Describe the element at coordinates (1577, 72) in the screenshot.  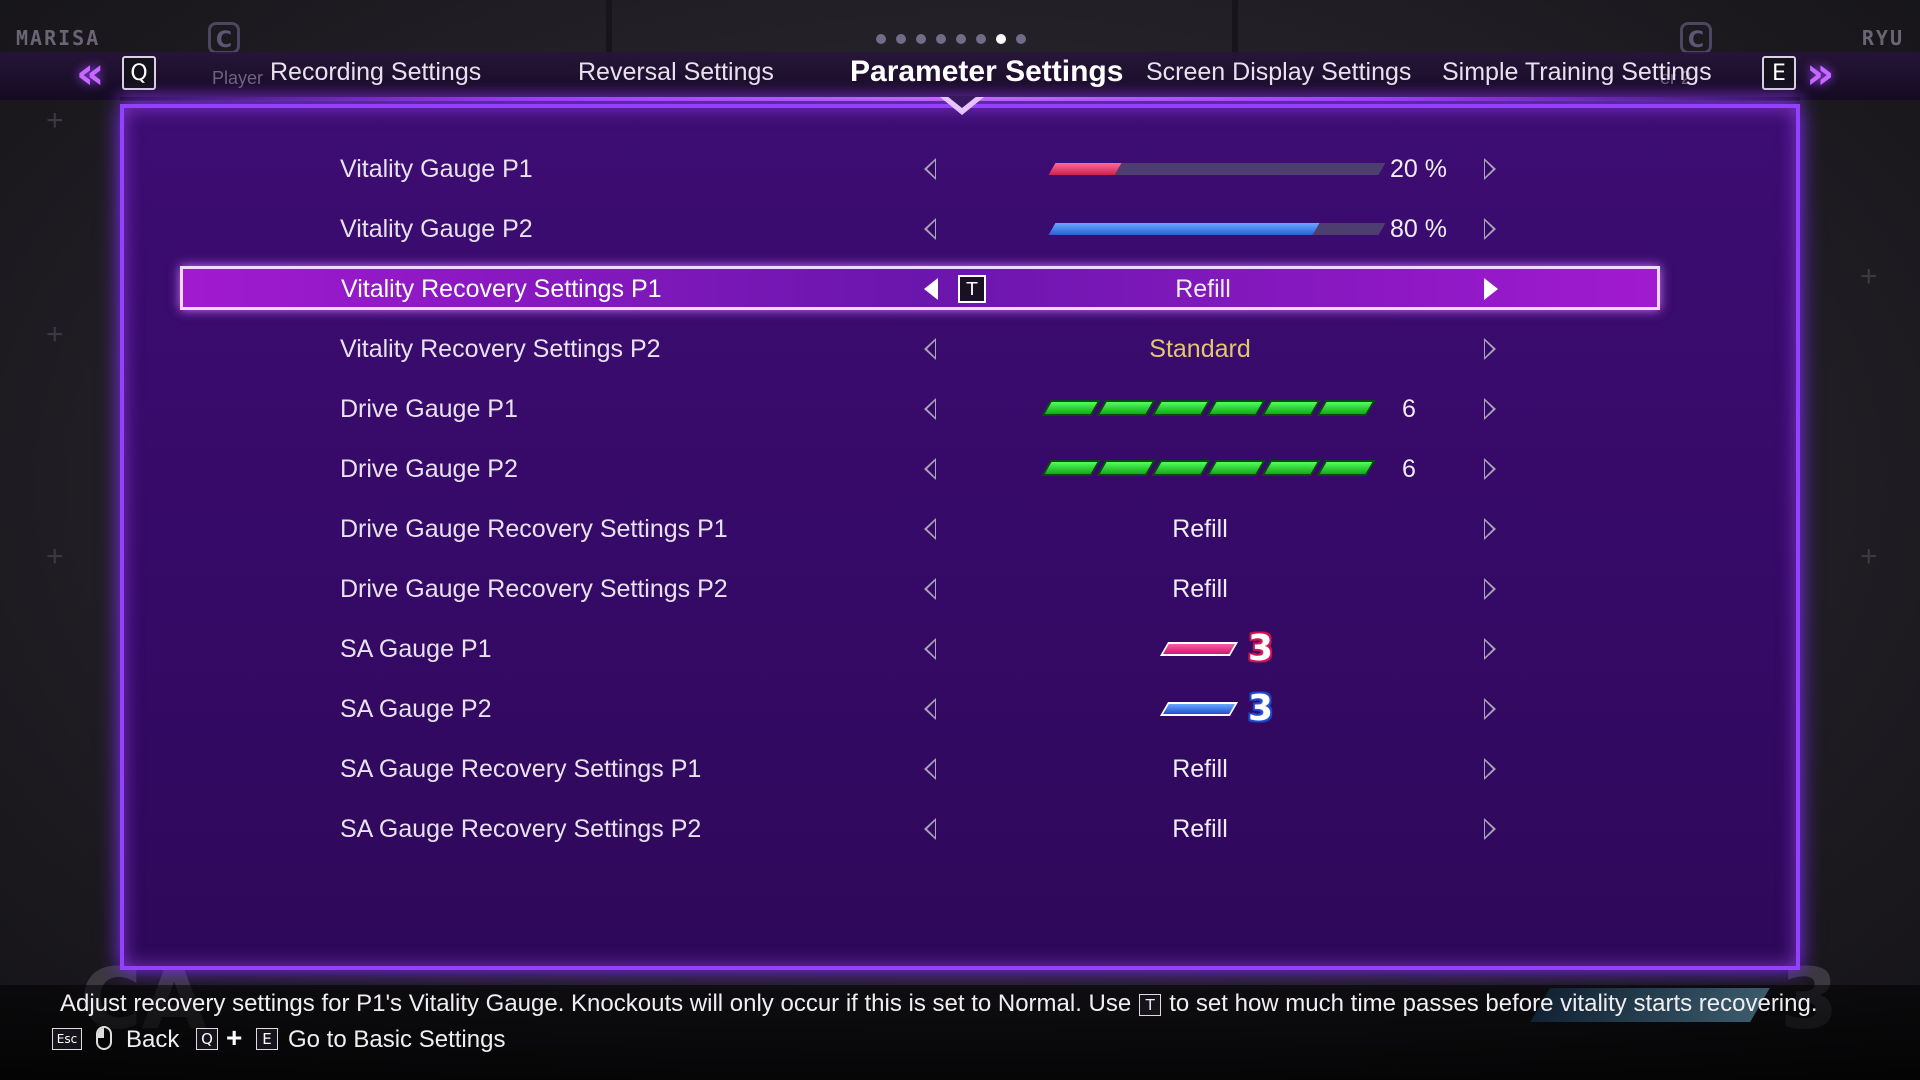
I see `tab-simple-training-settings: Simple Training Settings` at that location.